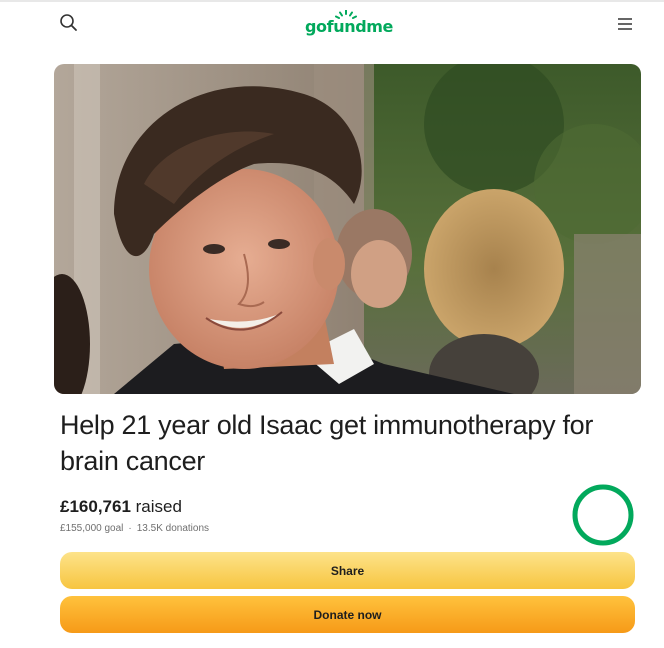 The image size is (664, 648). I want to click on donate-now-button: Donate now, so click(347, 614).